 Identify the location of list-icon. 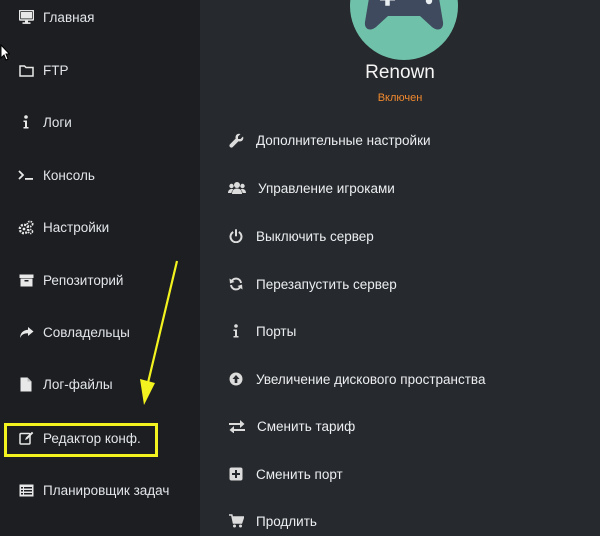
(26, 490).